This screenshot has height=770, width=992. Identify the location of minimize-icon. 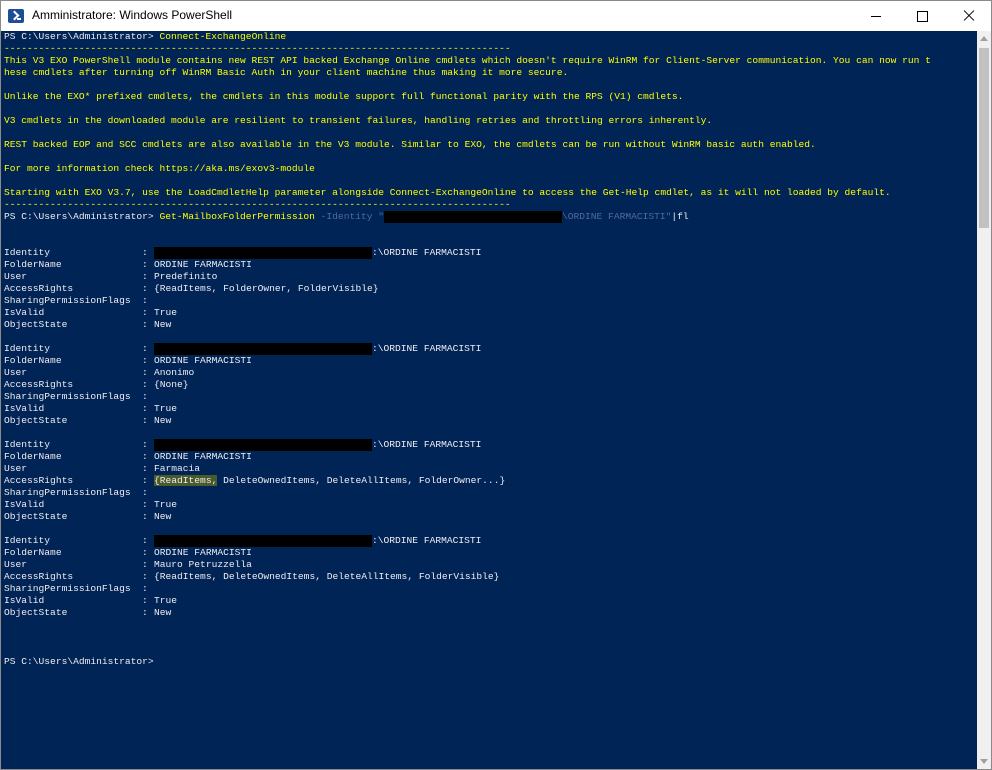
(876, 16).